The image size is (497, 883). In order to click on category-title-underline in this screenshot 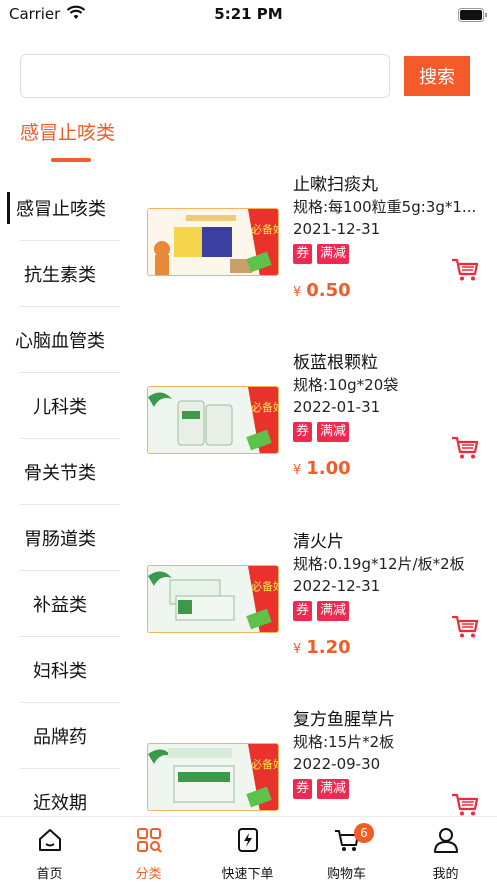, I will do `click(71, 160)`.